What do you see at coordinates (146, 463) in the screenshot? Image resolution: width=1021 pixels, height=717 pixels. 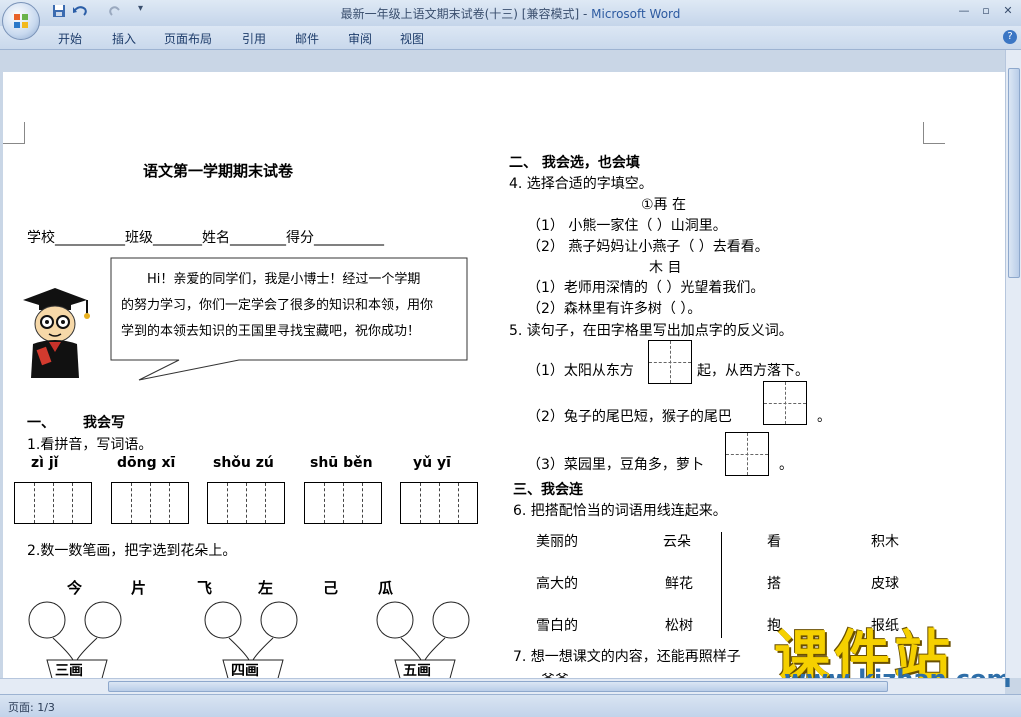 I see `pinyin-label: dōng xī` at bounding box center [146, 463].